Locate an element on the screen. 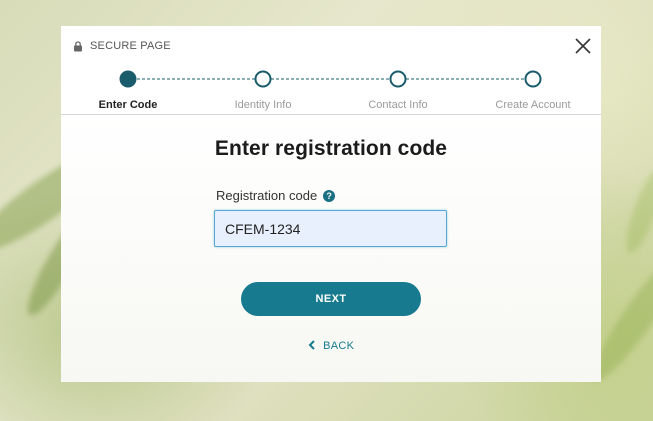 This screenshot has width=653, height=421. background-grass-blade is located at coordinates (636, 211).